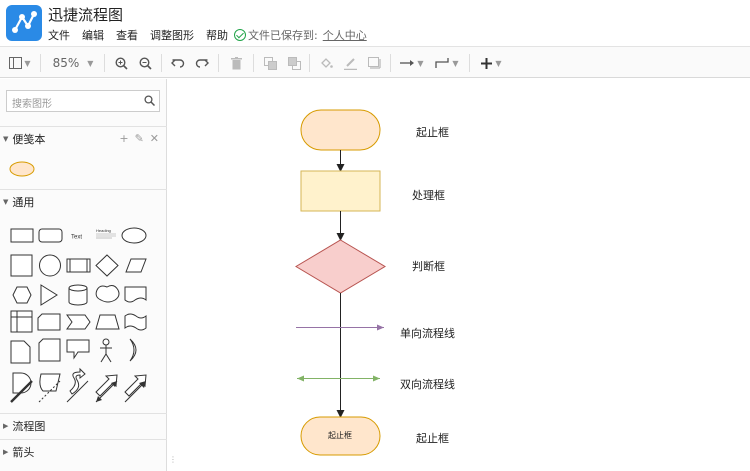  What do you see at coordinates (340, 435) in the screenshot?
I see `end-shape-text: 起止框` at bounding box center [340, 435].